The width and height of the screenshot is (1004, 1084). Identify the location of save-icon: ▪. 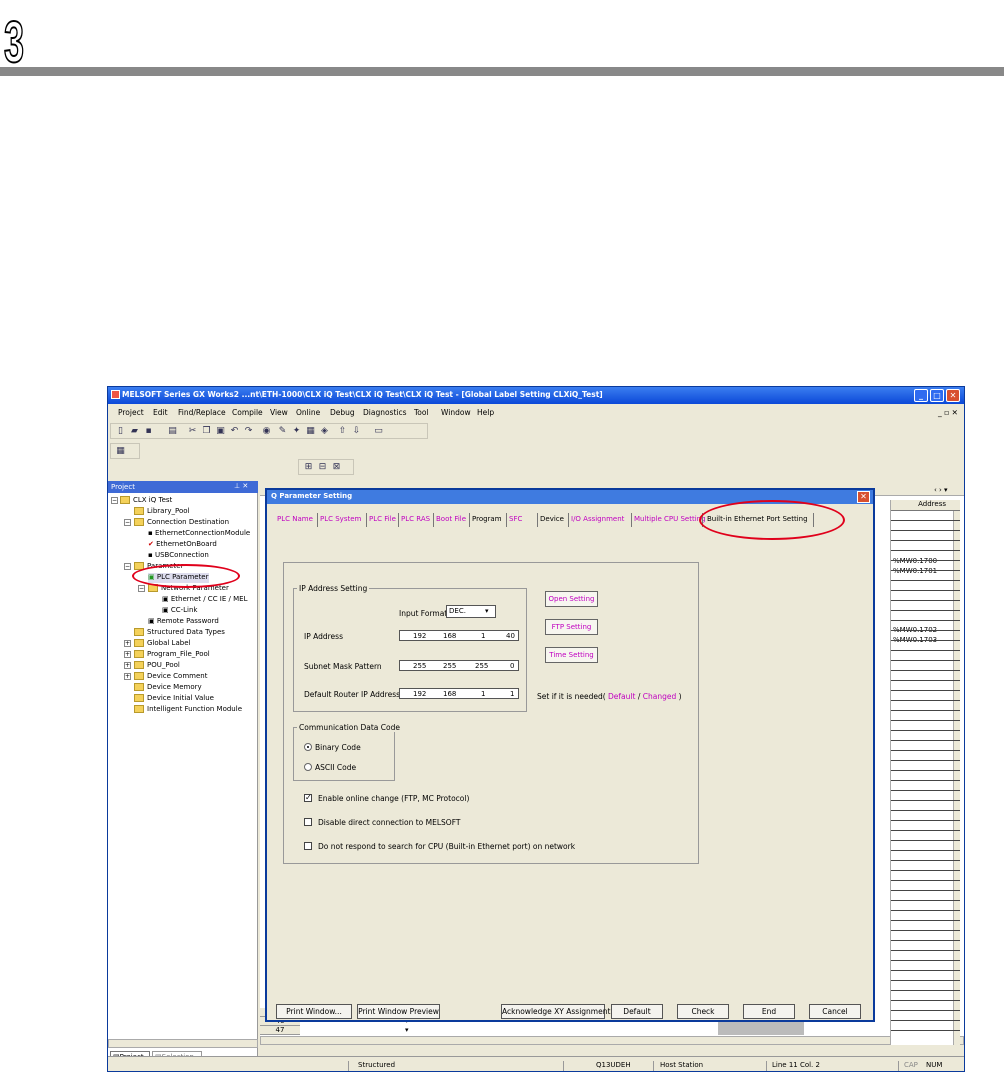
(148, 431).